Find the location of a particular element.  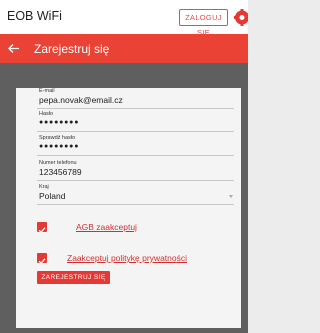

privacy-checkbox is located at coordinates (42, 259).